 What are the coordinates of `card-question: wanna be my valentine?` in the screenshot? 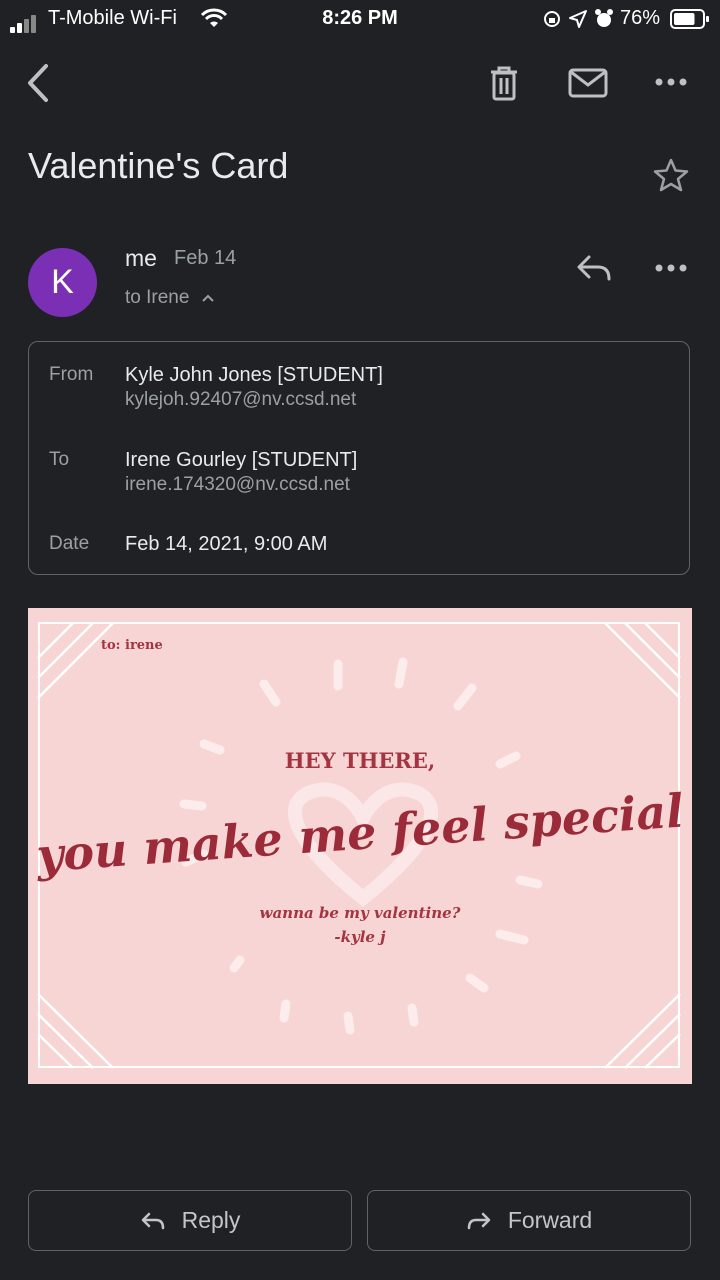 It's located at (360, 913).